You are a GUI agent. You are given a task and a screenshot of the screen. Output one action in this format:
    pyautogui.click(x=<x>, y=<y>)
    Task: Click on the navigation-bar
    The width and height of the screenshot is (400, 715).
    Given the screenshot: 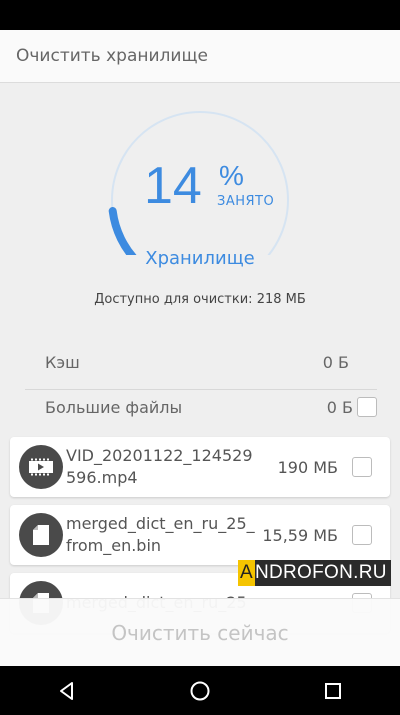 What is the action you would take?
    pyautogui.click(x=200, y=690)
    